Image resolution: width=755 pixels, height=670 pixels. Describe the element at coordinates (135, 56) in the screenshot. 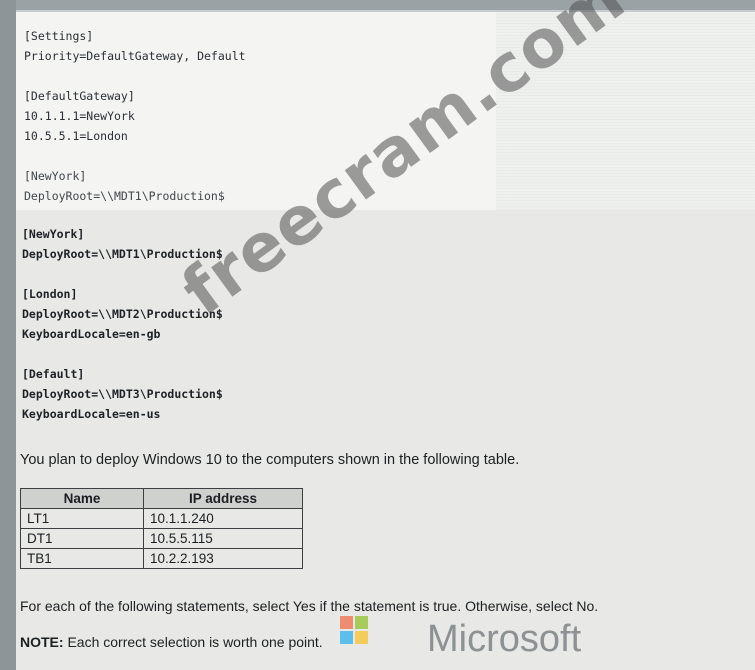

I see `code-line: Priority=DefaultGateway, Default` at that location.